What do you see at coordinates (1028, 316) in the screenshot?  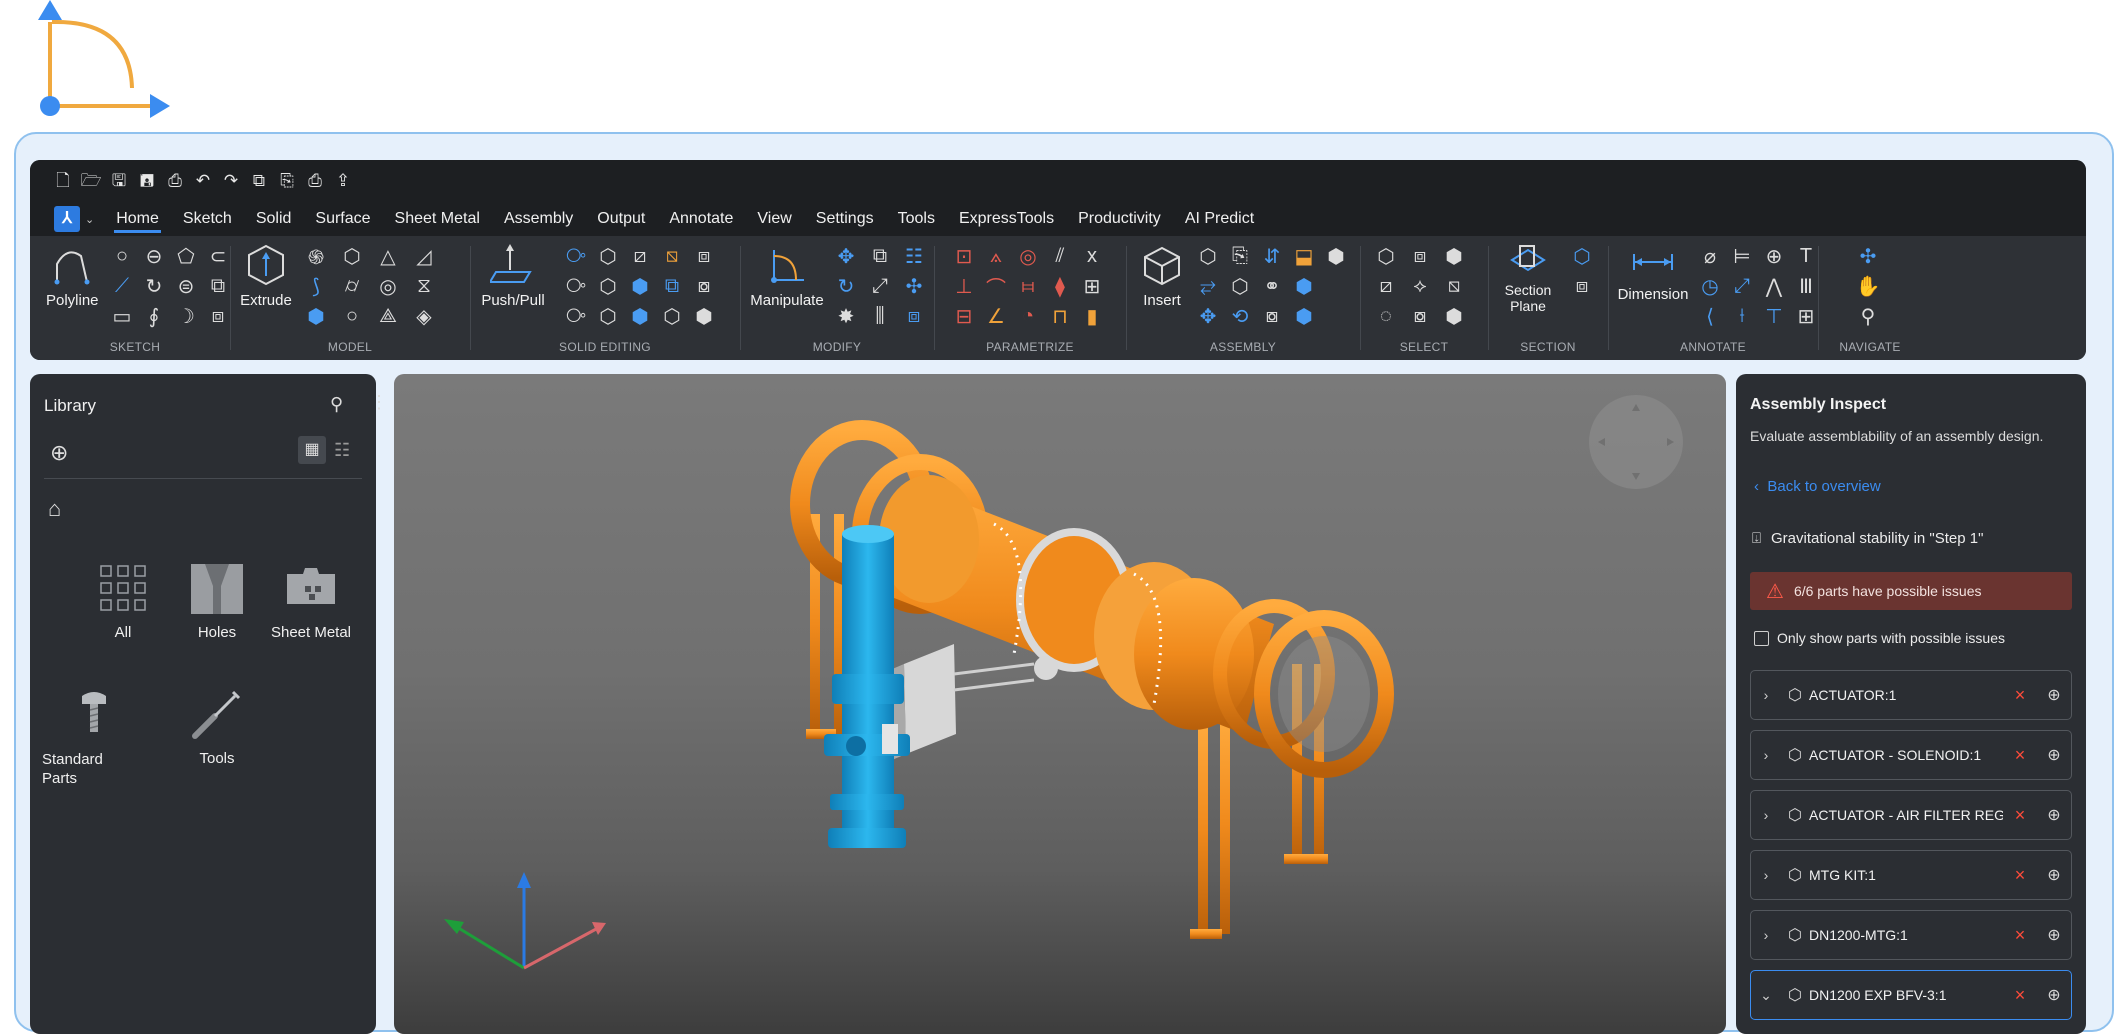 I see `radius-icon: ◔` at bounding box center [1028, 316].